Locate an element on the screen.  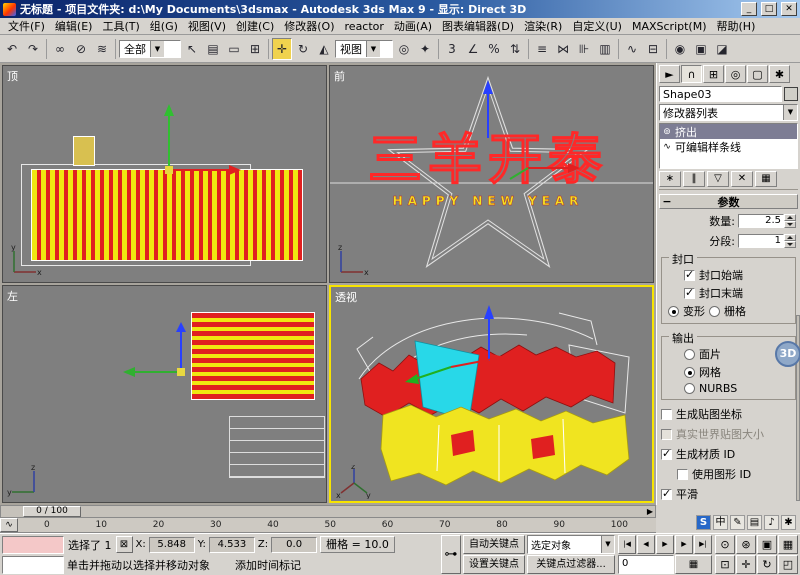
set-keys-key-icon: ⊶ is located at coordinates (451, 554).